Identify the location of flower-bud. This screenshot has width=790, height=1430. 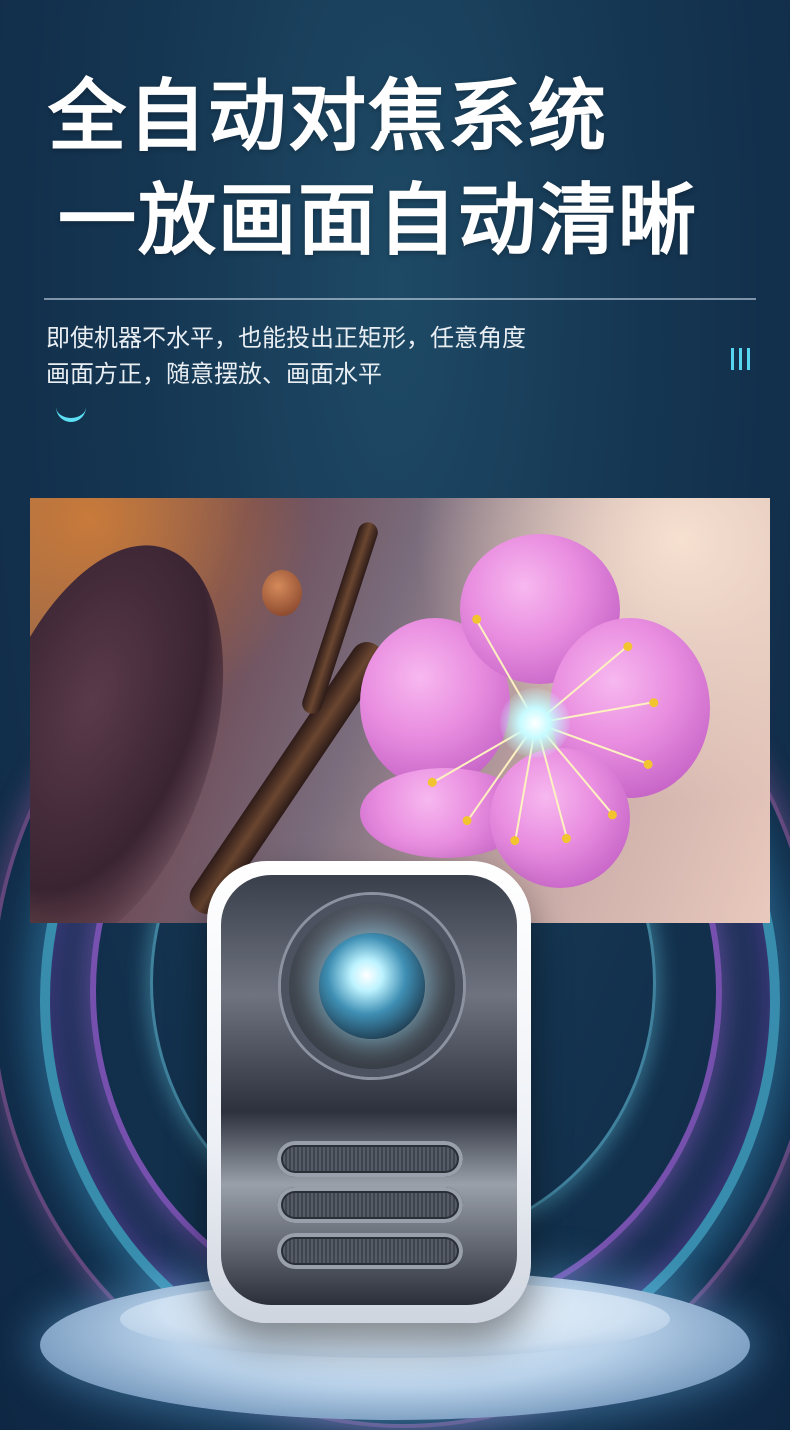
(282, 593).